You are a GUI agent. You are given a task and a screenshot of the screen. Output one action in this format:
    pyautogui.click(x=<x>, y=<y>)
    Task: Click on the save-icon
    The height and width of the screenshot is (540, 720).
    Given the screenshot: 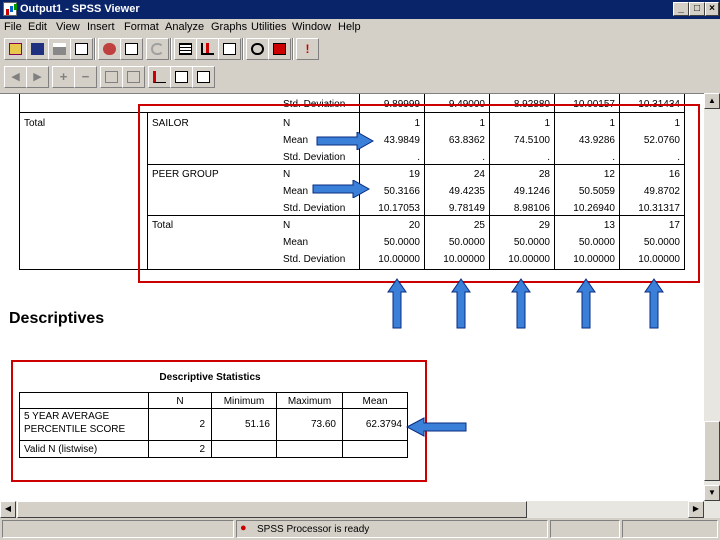 What is the action you would take?
    pyautogui.click(x=37, y=49)
    